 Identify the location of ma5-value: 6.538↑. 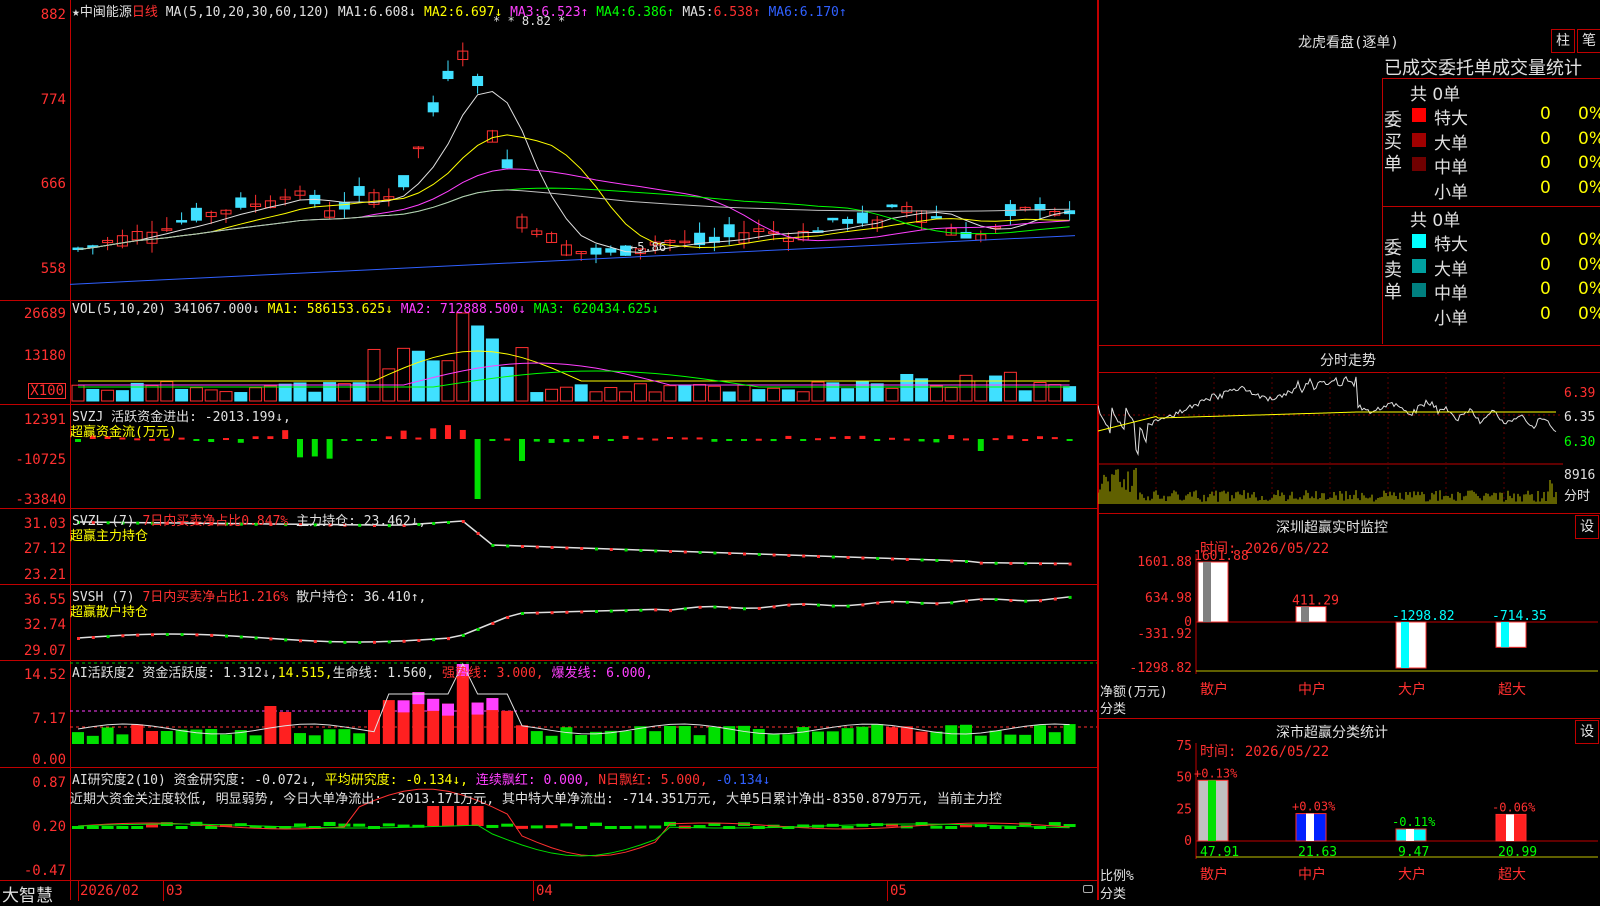
(737, 12).